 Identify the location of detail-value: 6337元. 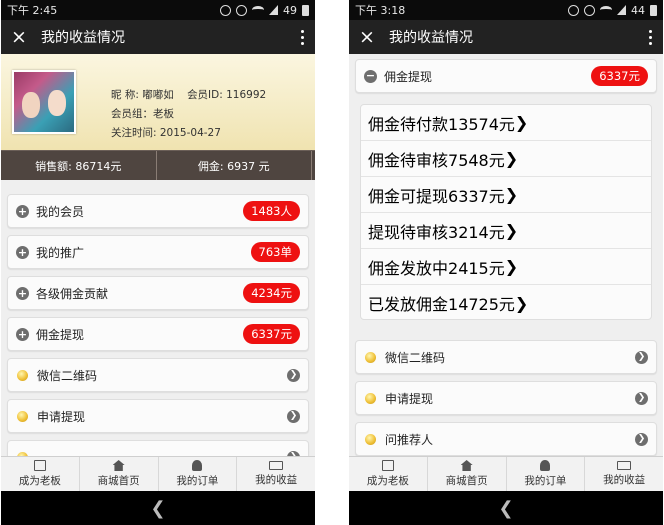
(476, 196).